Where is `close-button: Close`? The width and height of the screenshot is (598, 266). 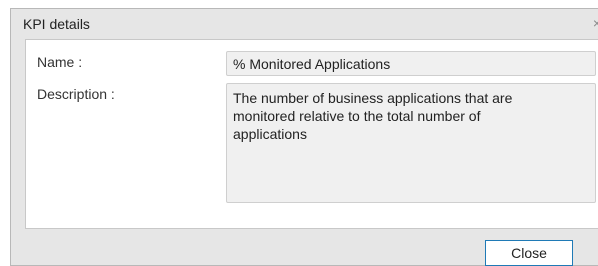 close-button: Close is located at coordinates (529, 253).